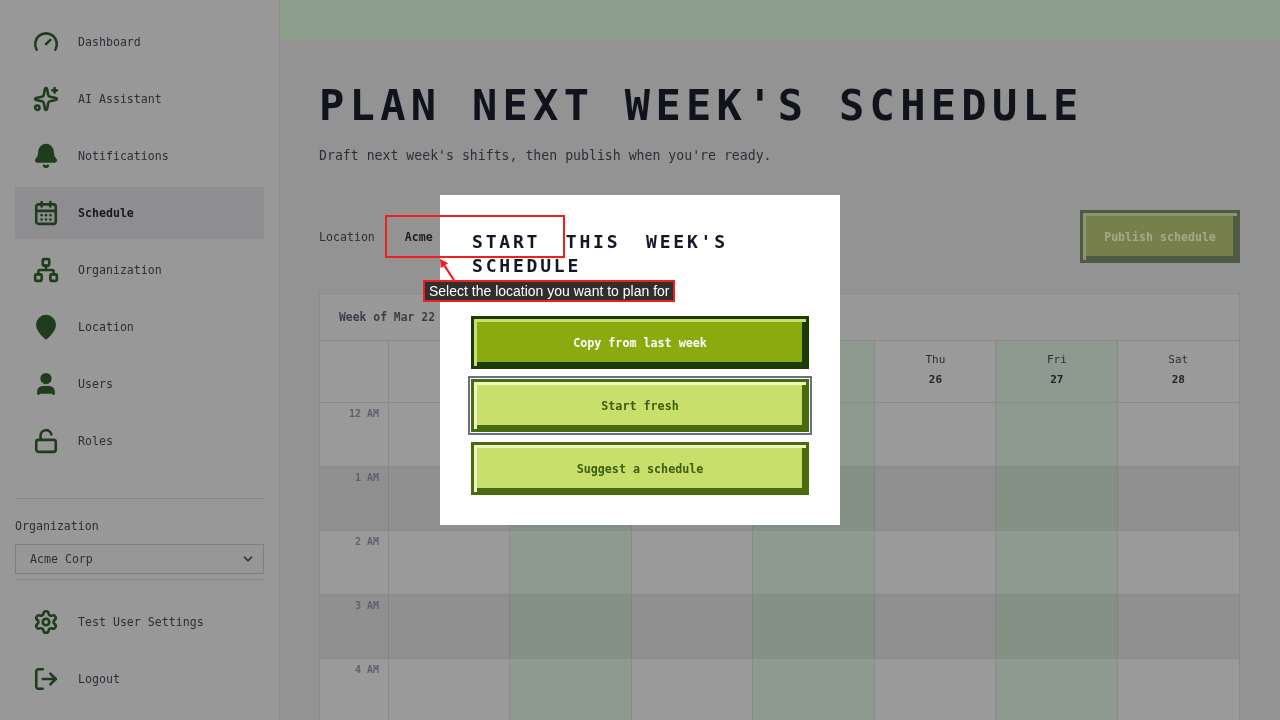  Describe the element at coordinates (46, 156) in the screenshot. I see `bell-icon` at that location.